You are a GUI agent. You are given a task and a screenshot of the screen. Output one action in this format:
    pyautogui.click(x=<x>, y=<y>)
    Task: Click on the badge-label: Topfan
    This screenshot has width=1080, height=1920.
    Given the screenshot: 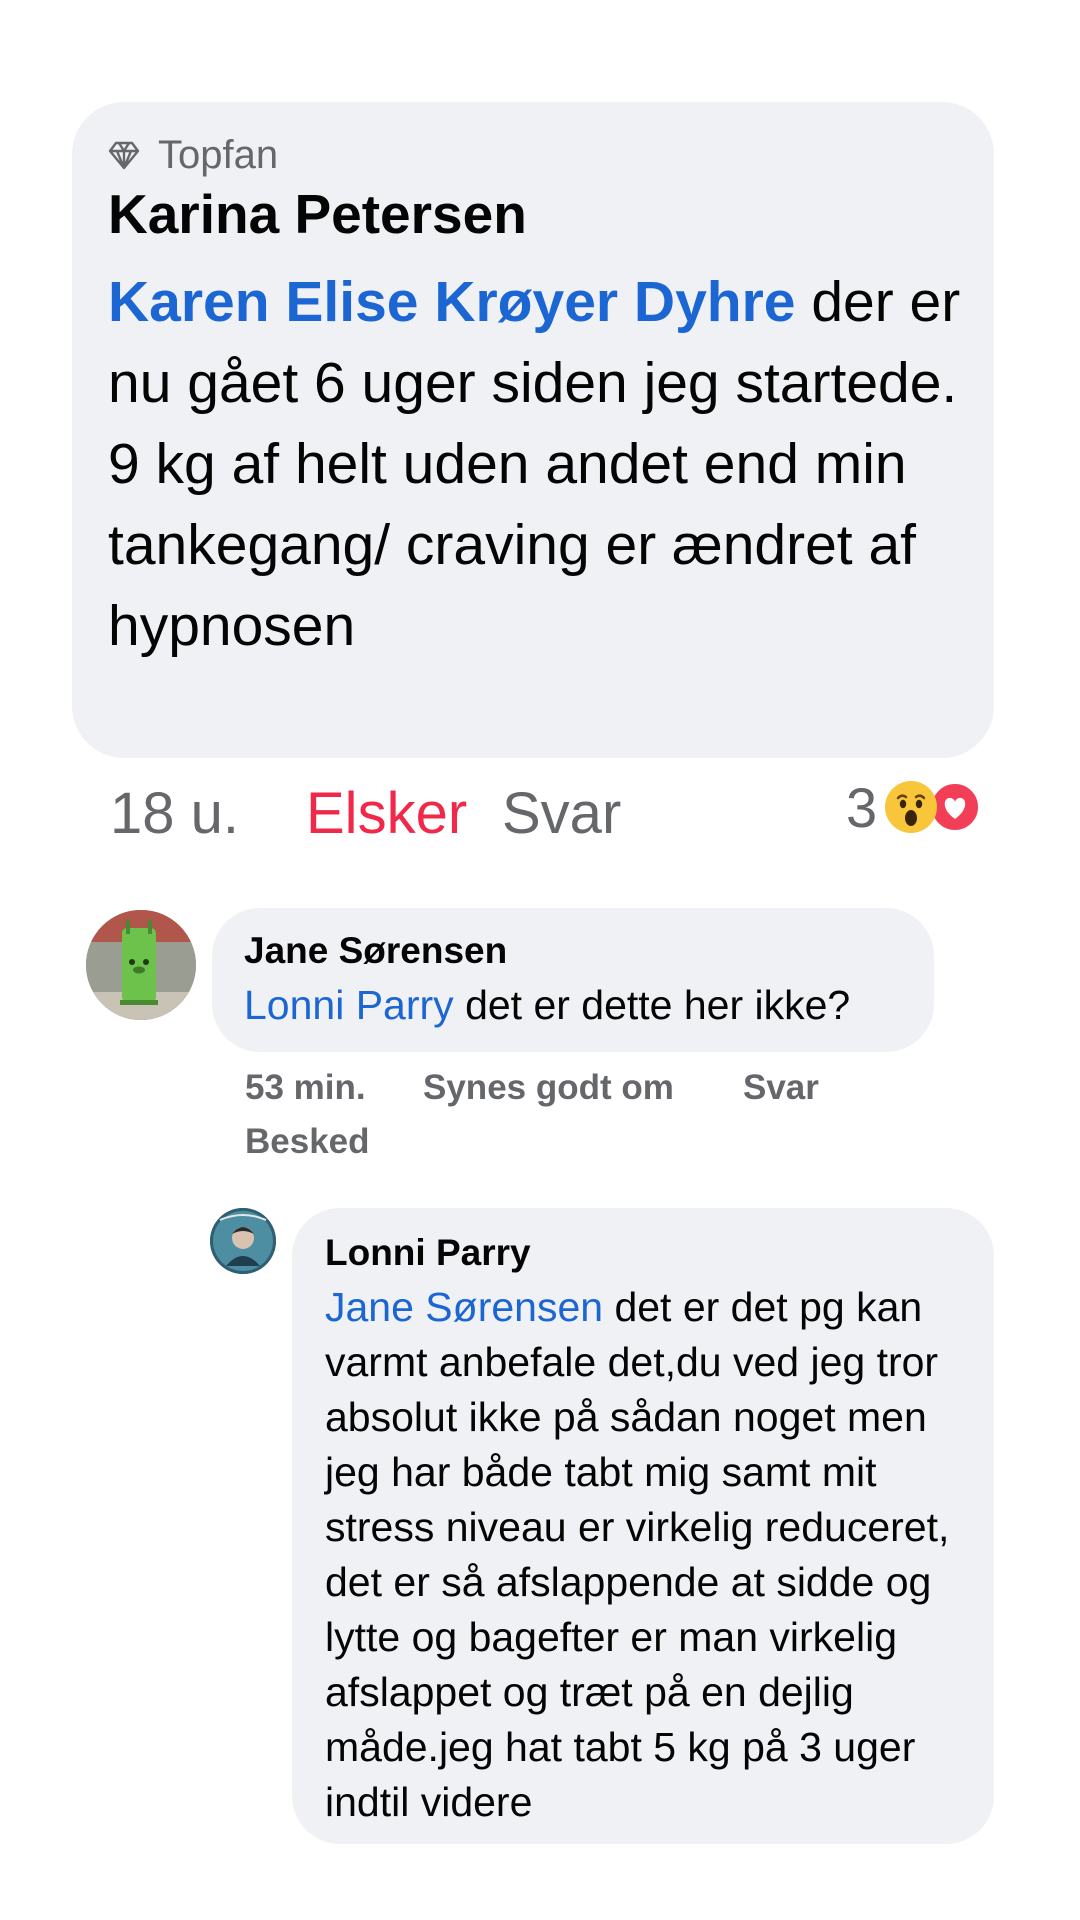 What is the action you would take?
    pyautogui.click(x=218, y=154)
    